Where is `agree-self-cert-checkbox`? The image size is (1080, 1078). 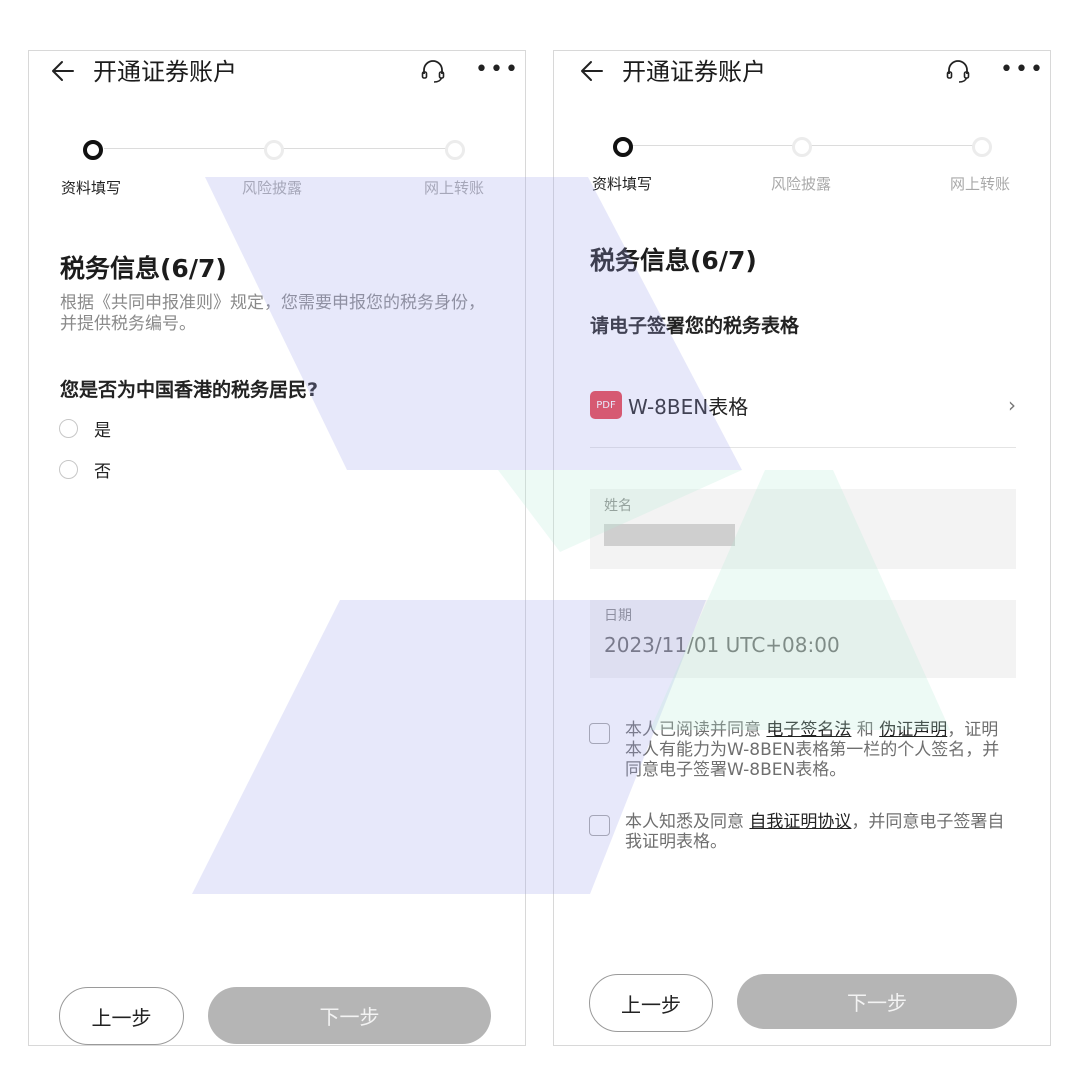
agree-self-cert-checkbox is located at coordinates (599, 825).